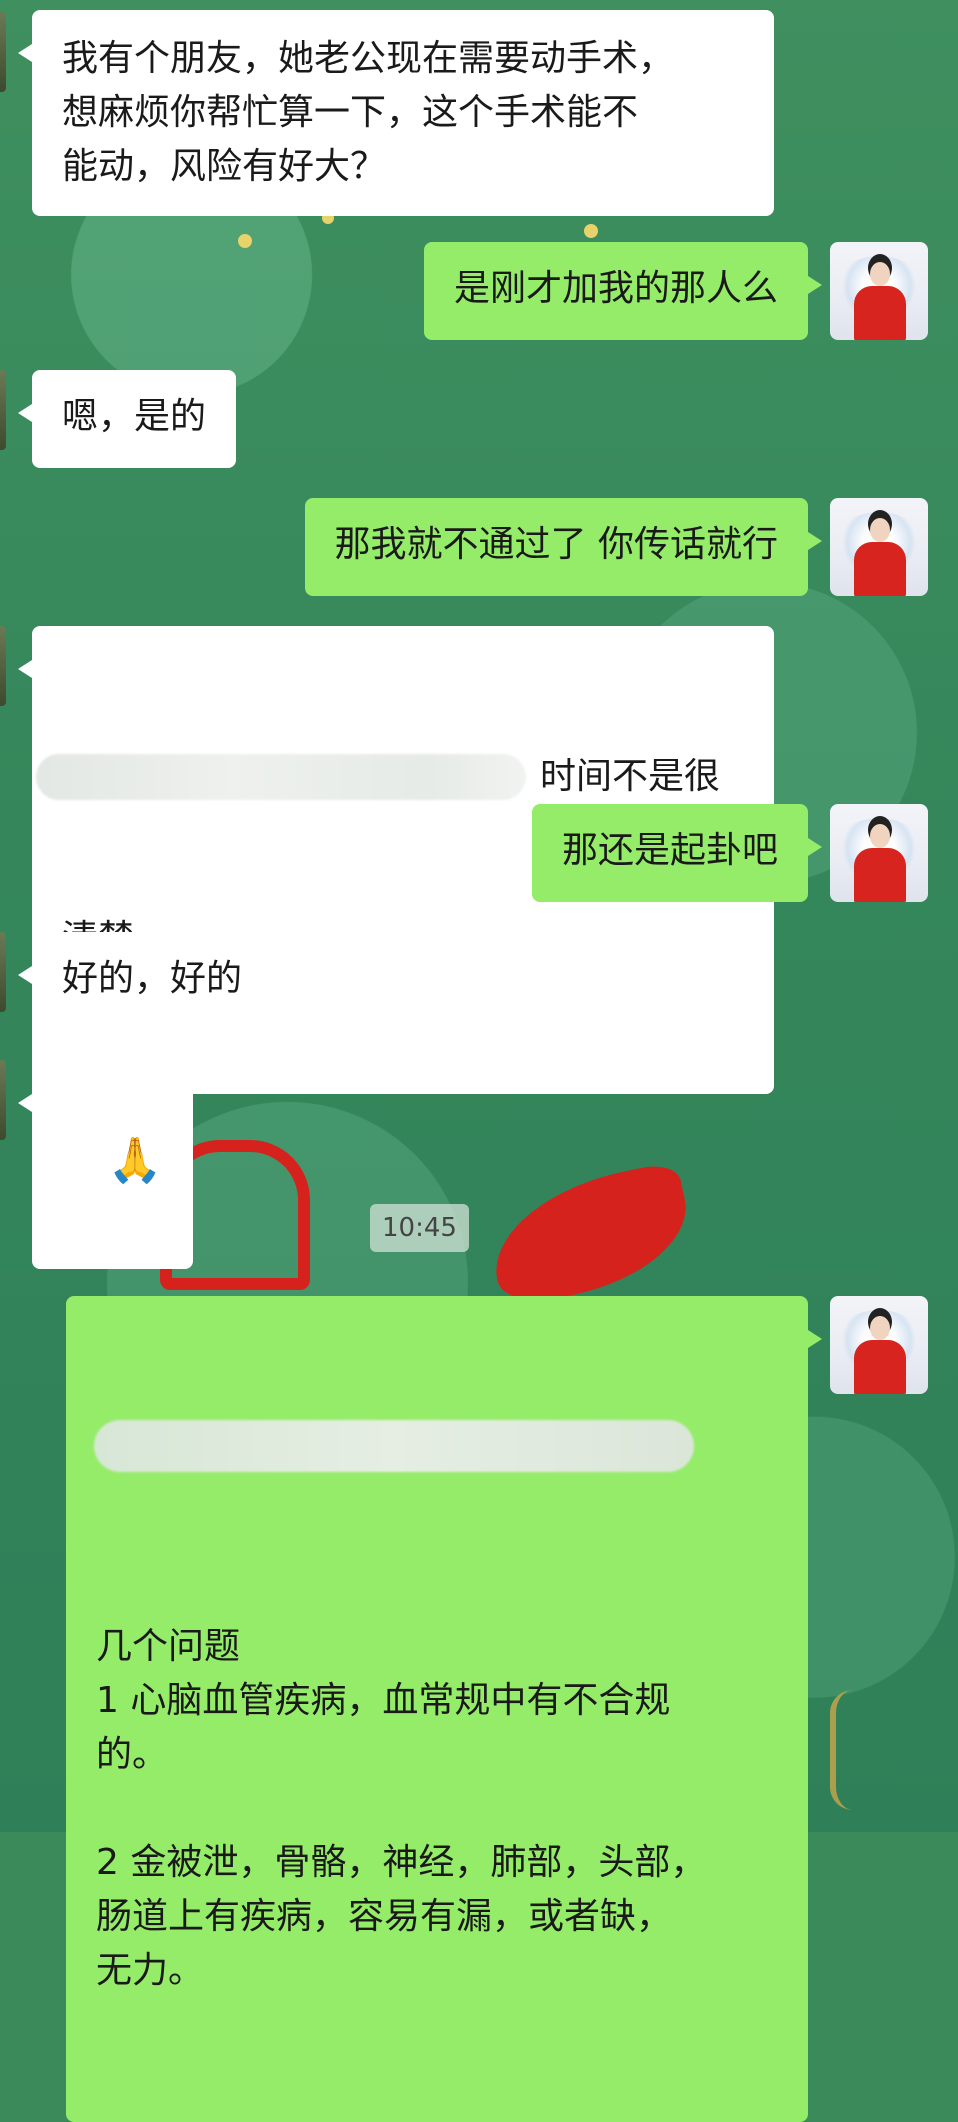 This screenshot has width=958, height=2122. I want to click on message-bubble: 好的，好的, so click(145, 981).